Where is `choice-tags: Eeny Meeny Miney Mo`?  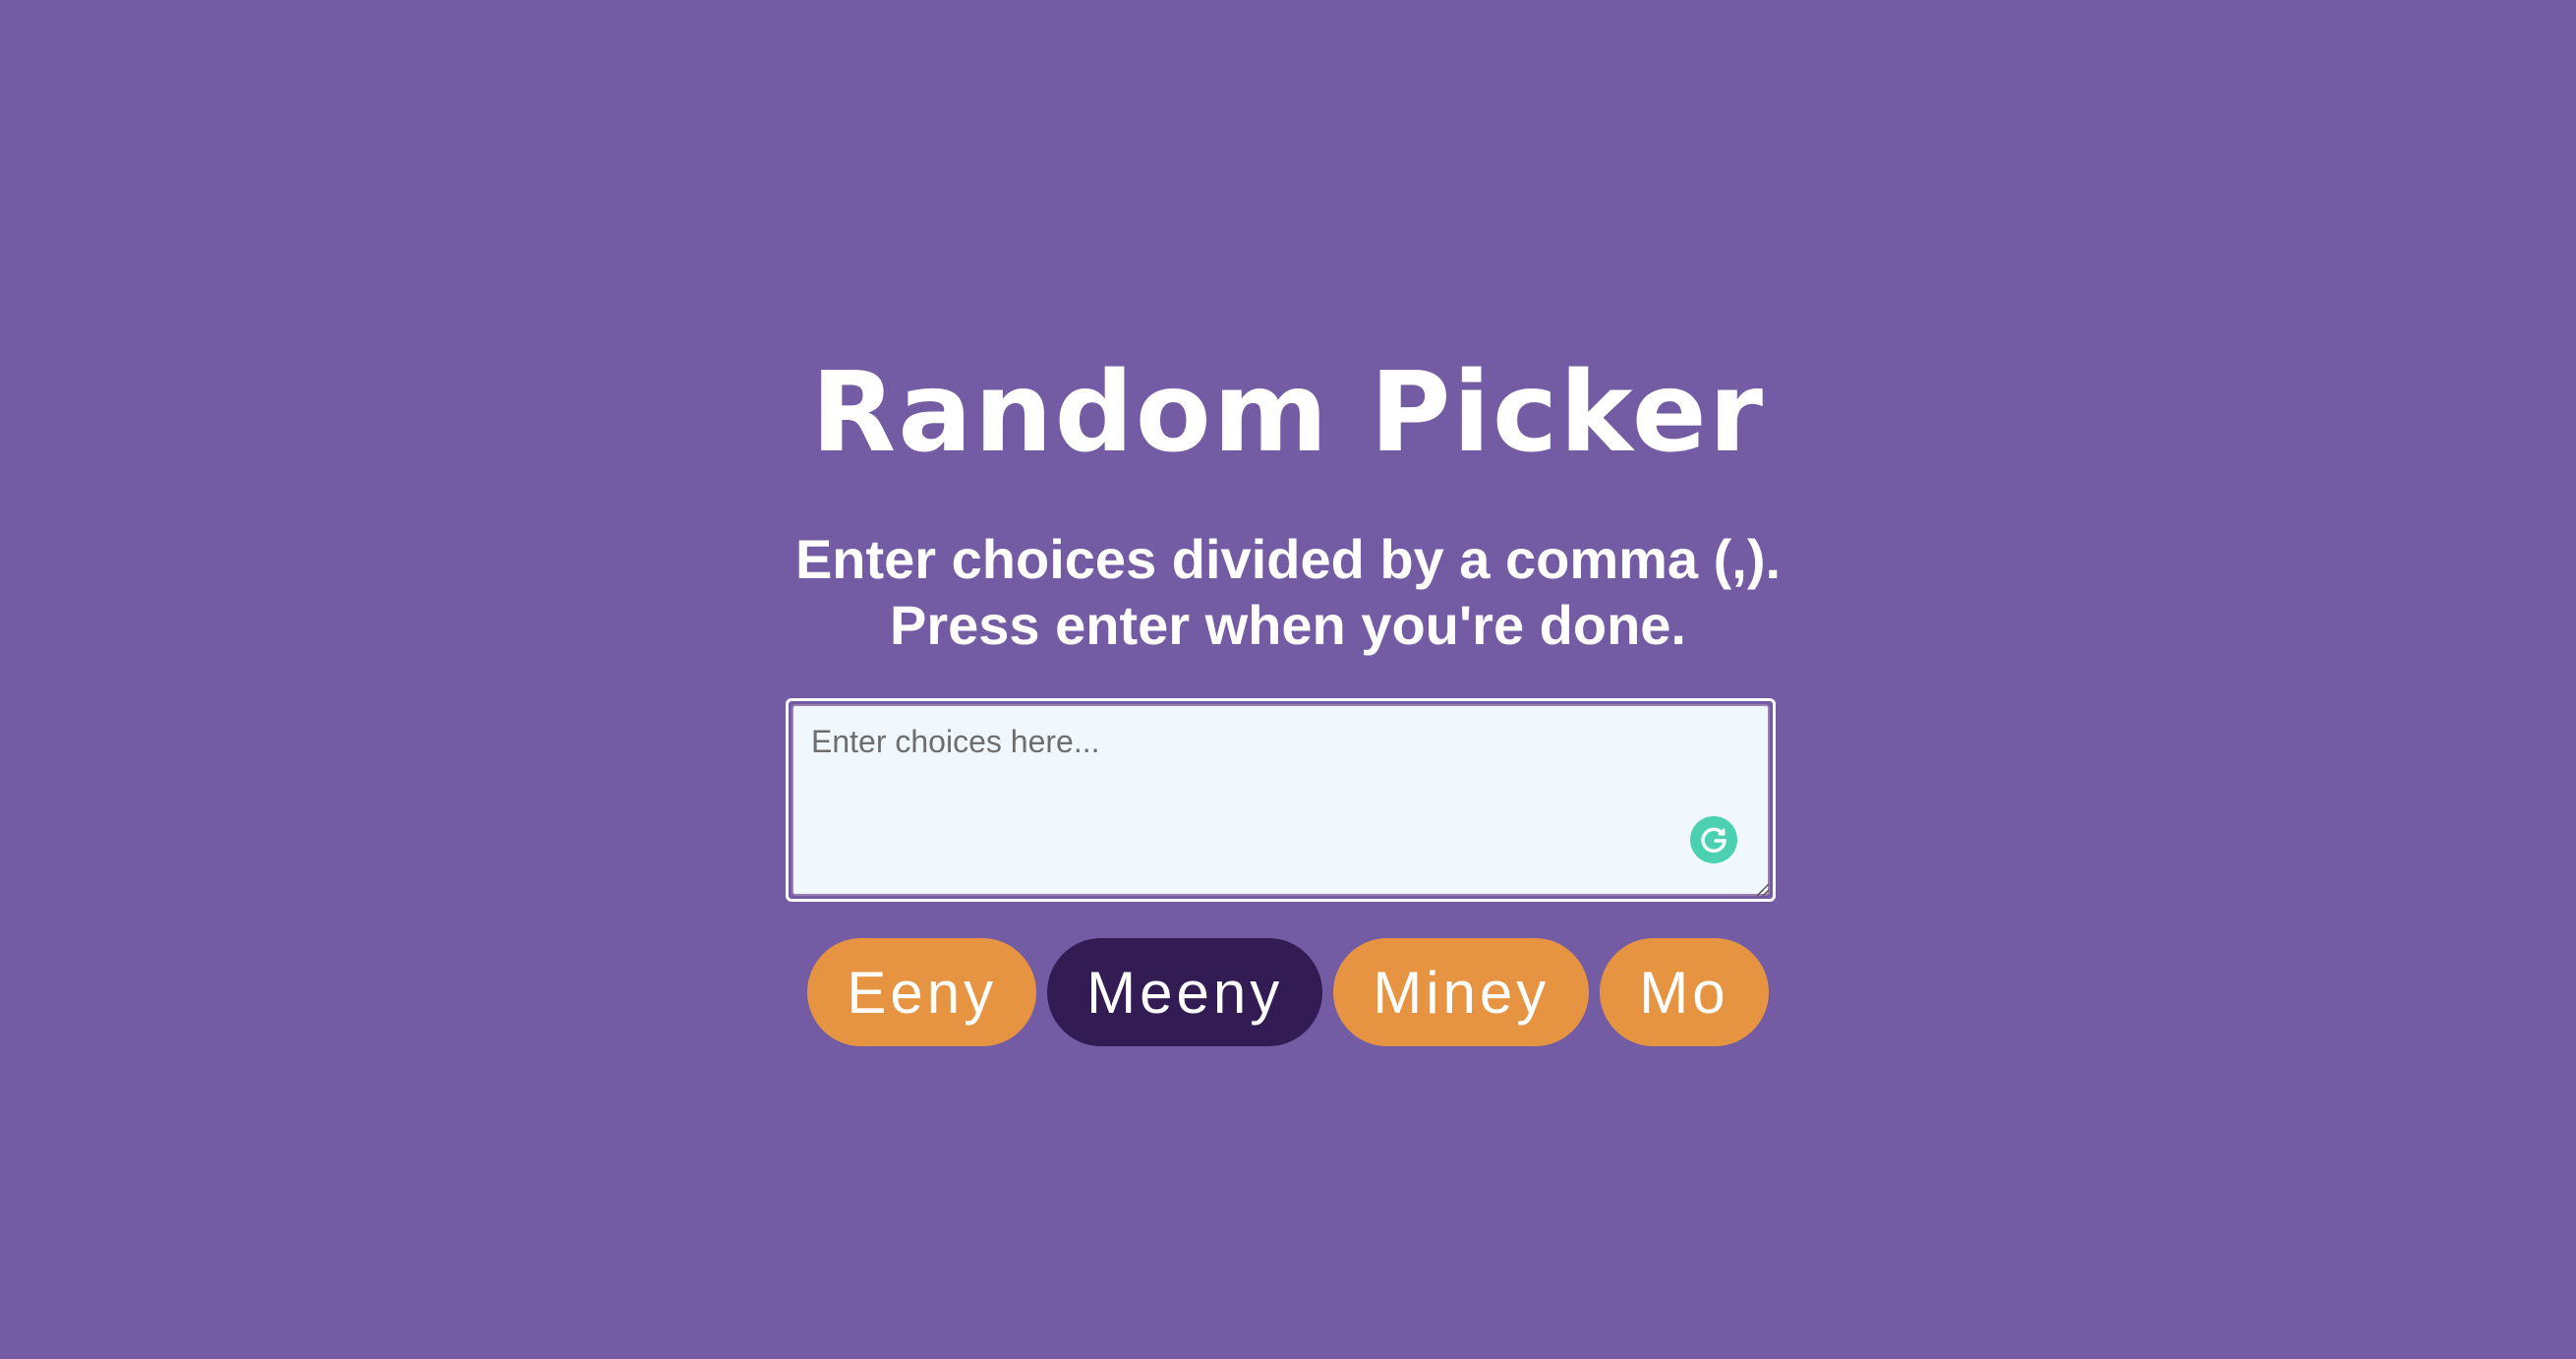
choice-tags: Eeny Meeny Miney Mo is located at coordinates (1288, 992).